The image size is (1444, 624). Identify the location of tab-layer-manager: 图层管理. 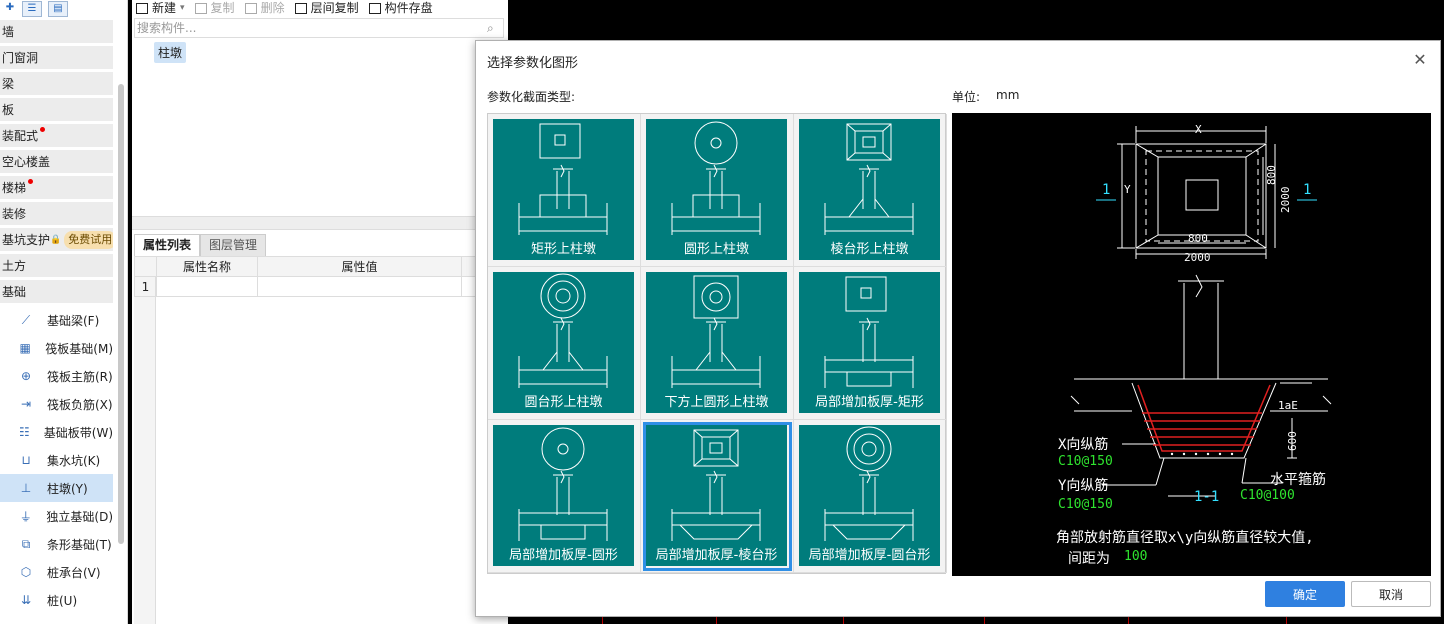
(233, 245).